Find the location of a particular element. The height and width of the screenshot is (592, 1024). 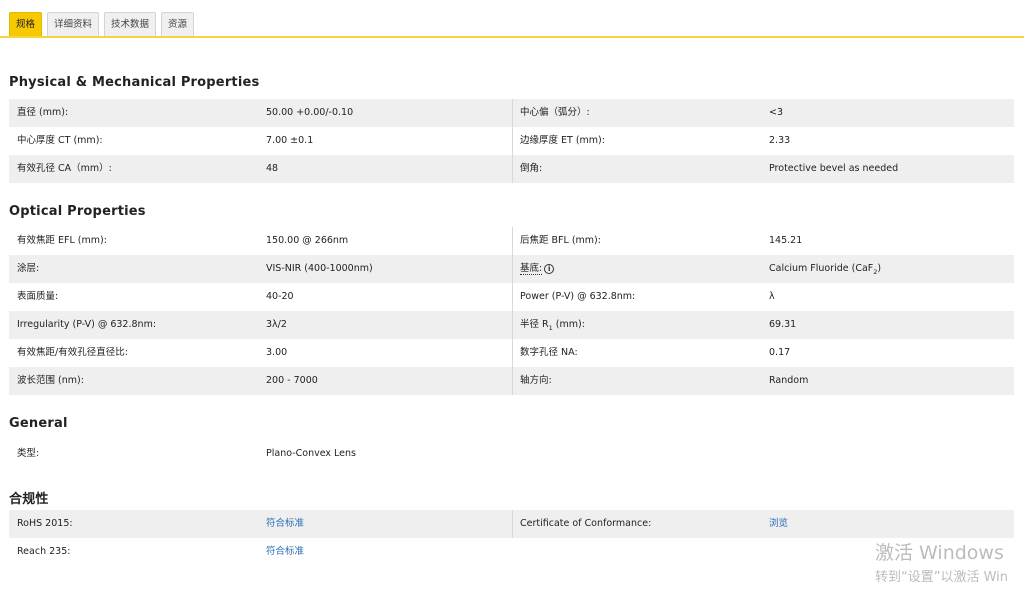

table-row: 表面质量: 40-20 Power (P-V) @ 632.8nm: λ is located at coordinates (511, 297).